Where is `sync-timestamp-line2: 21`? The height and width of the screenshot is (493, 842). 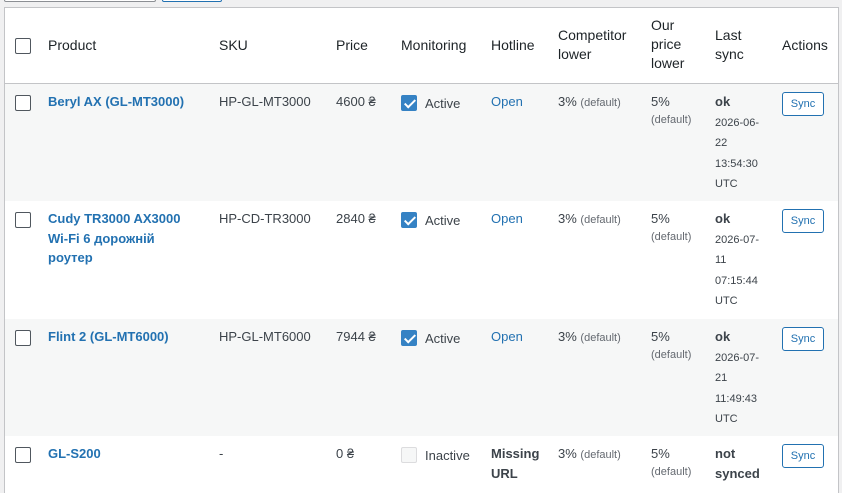
sync-timestamp-line2: 21 is located at coordinates (721, 378).